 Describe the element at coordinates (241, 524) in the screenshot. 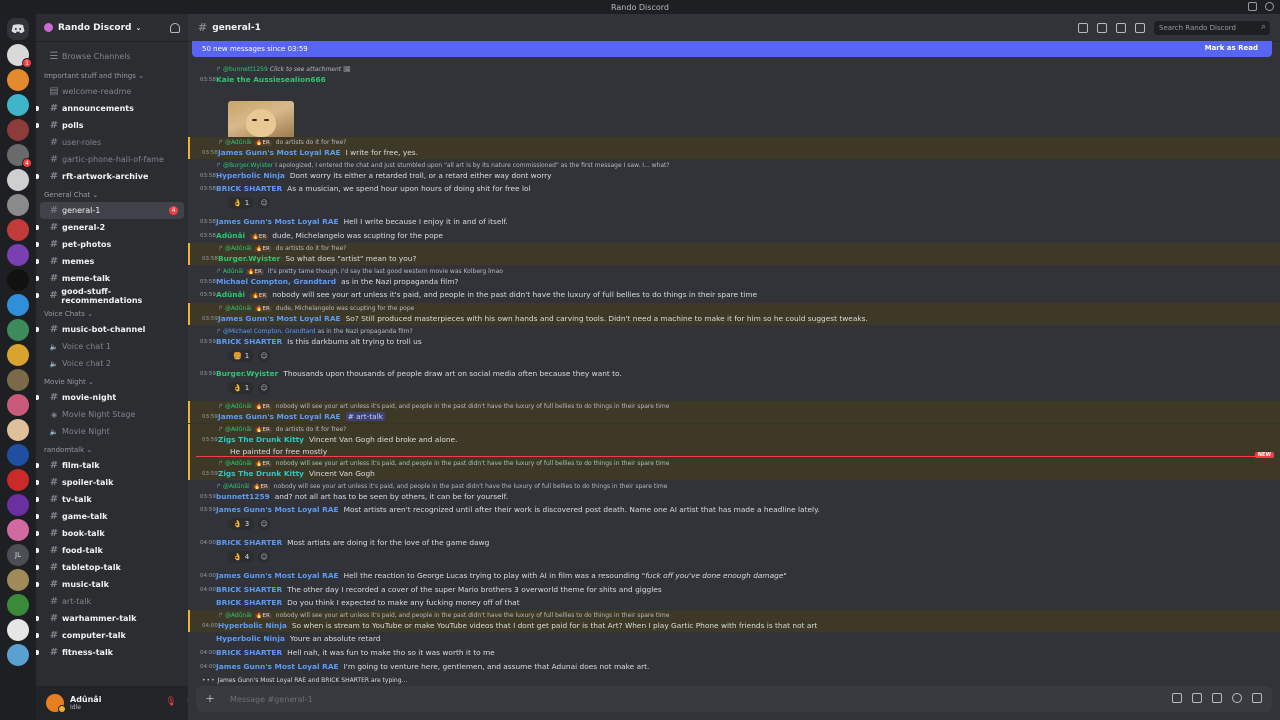

I see `reaction-pill: 👌 3` at that location.